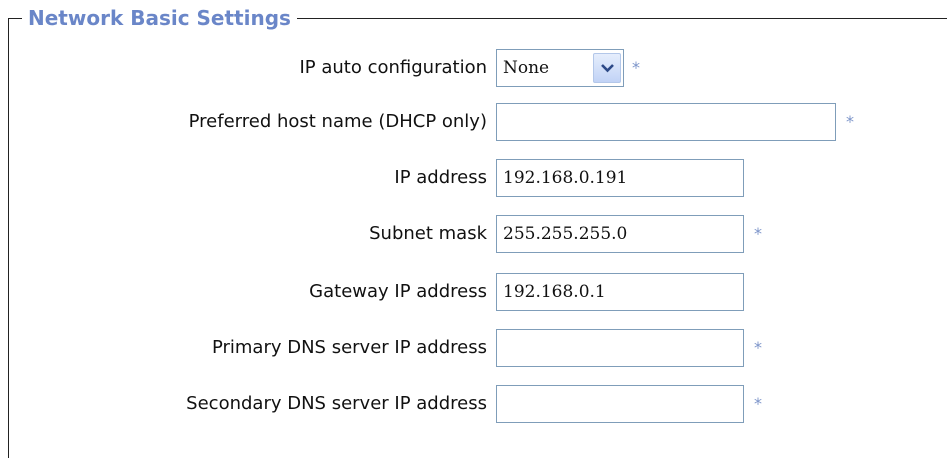 This screenshot has height=458, width=947. I want to click on primary-dns-label: Primary DNS server IP address, so click(349, 347).